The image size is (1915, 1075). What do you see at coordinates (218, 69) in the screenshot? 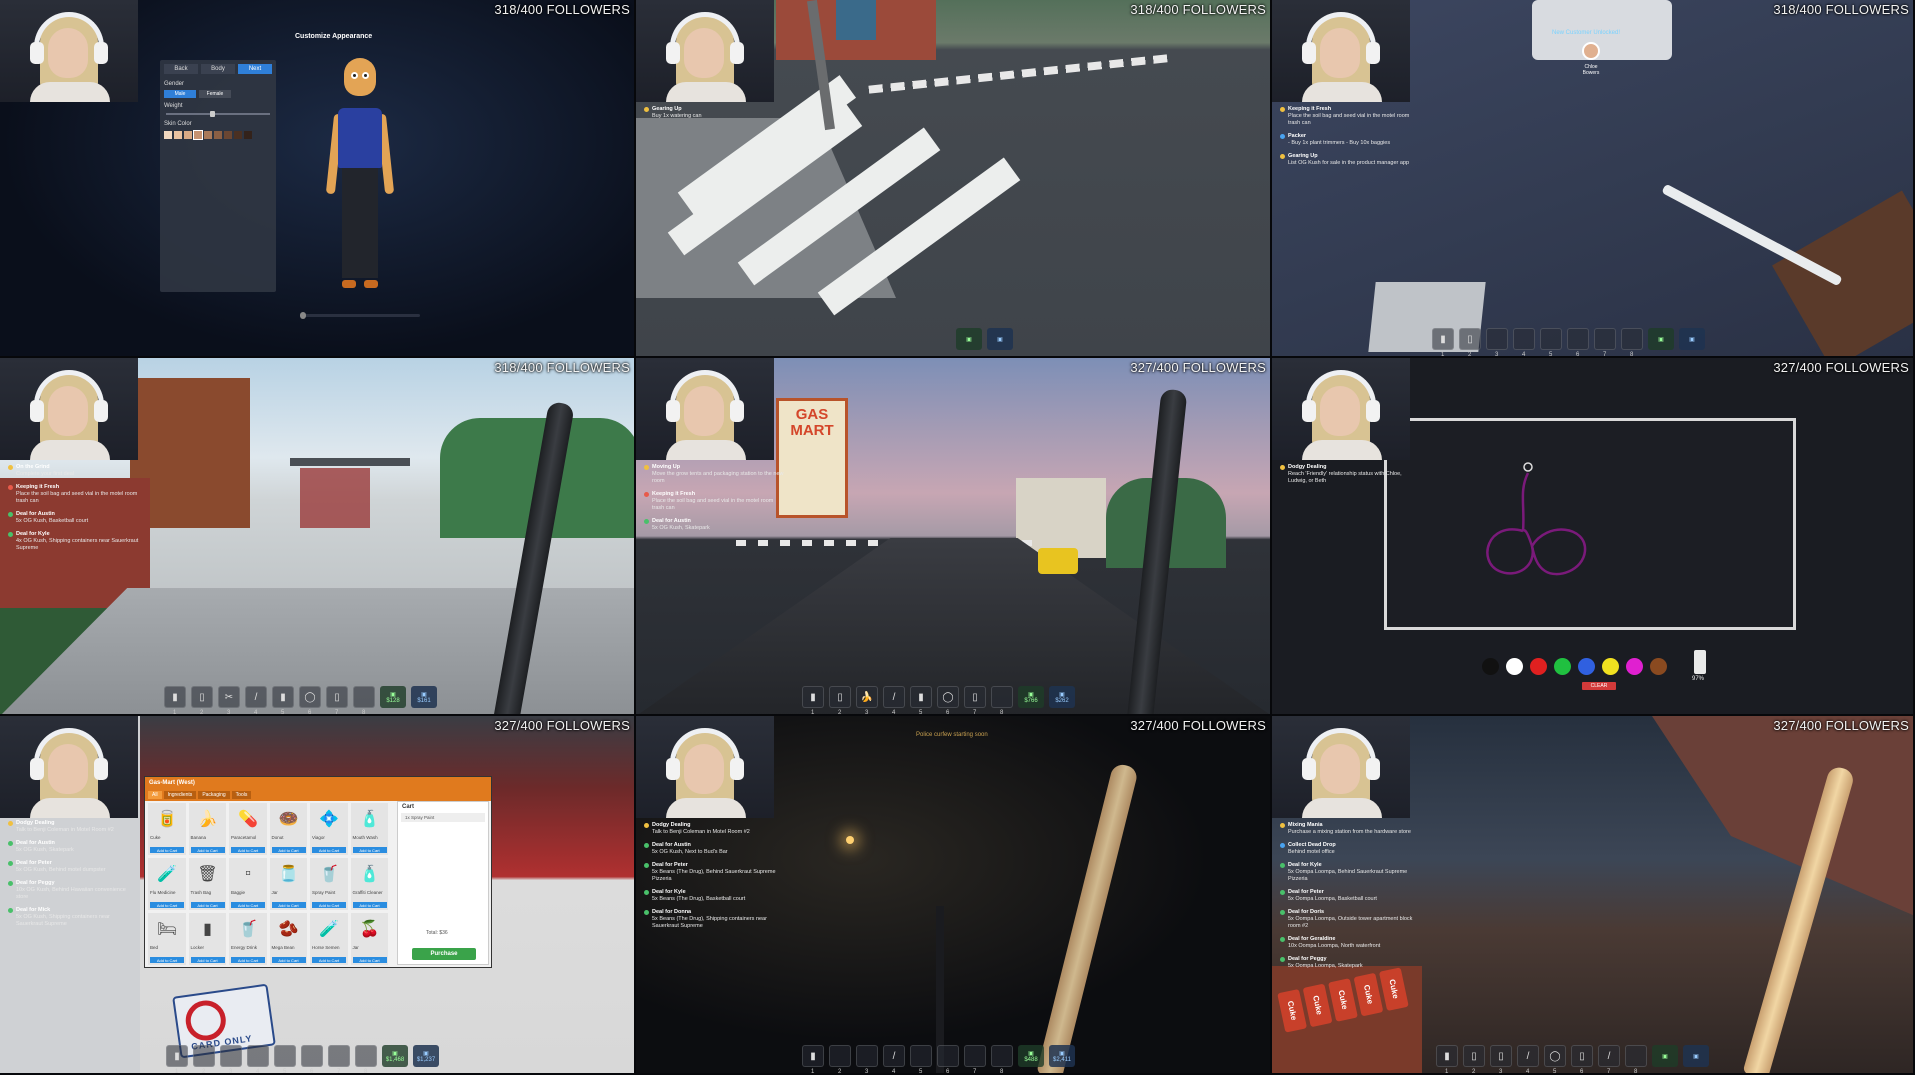
I see `tab-body: Body` at bounding box center [218, 69].